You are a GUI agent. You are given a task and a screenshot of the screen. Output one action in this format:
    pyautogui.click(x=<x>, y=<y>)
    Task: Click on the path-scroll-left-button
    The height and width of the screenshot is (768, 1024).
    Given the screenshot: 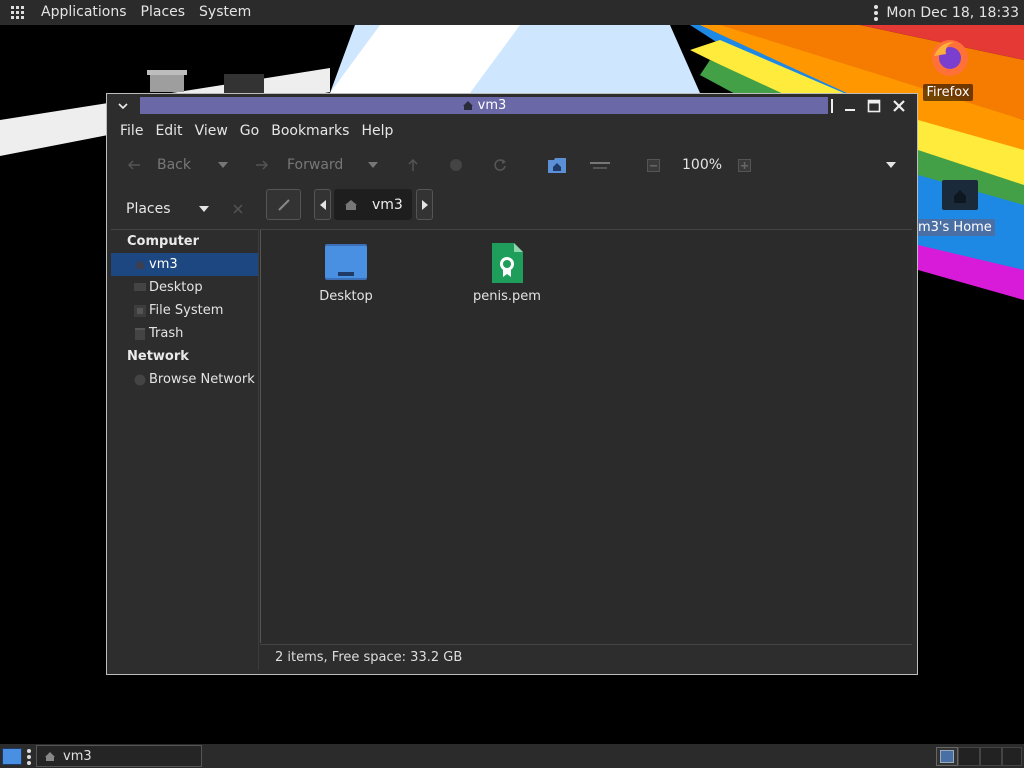 What is the action you would take?
    pyautogui.click(x=322, y=204)
    